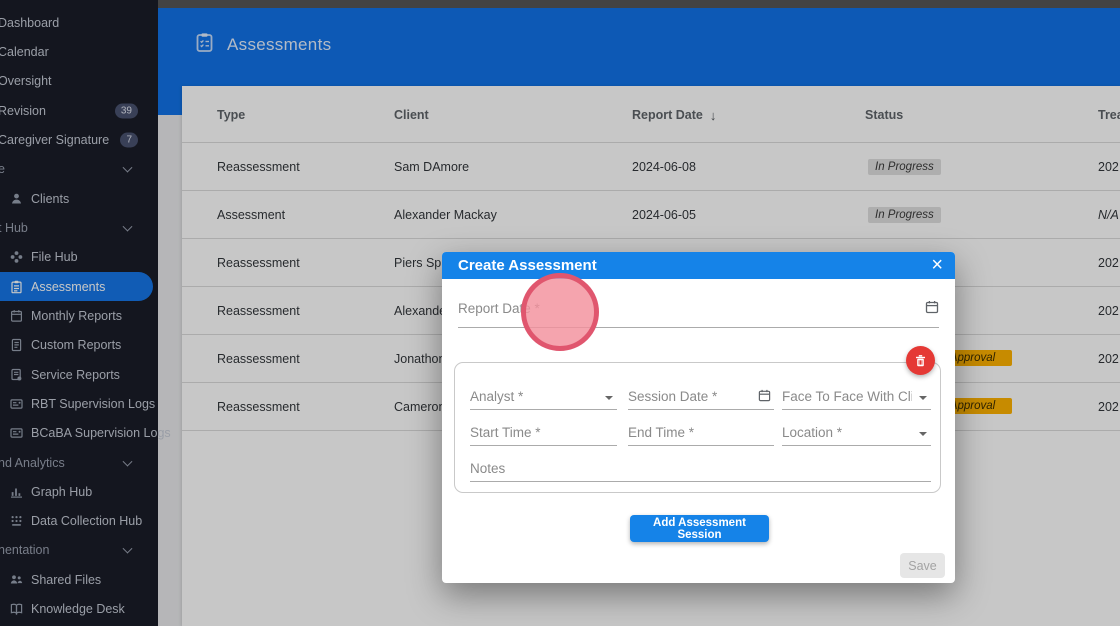 The height and width of the screenshot is (626, 1120). I want to click on delete-session-button, so click(920, 360).